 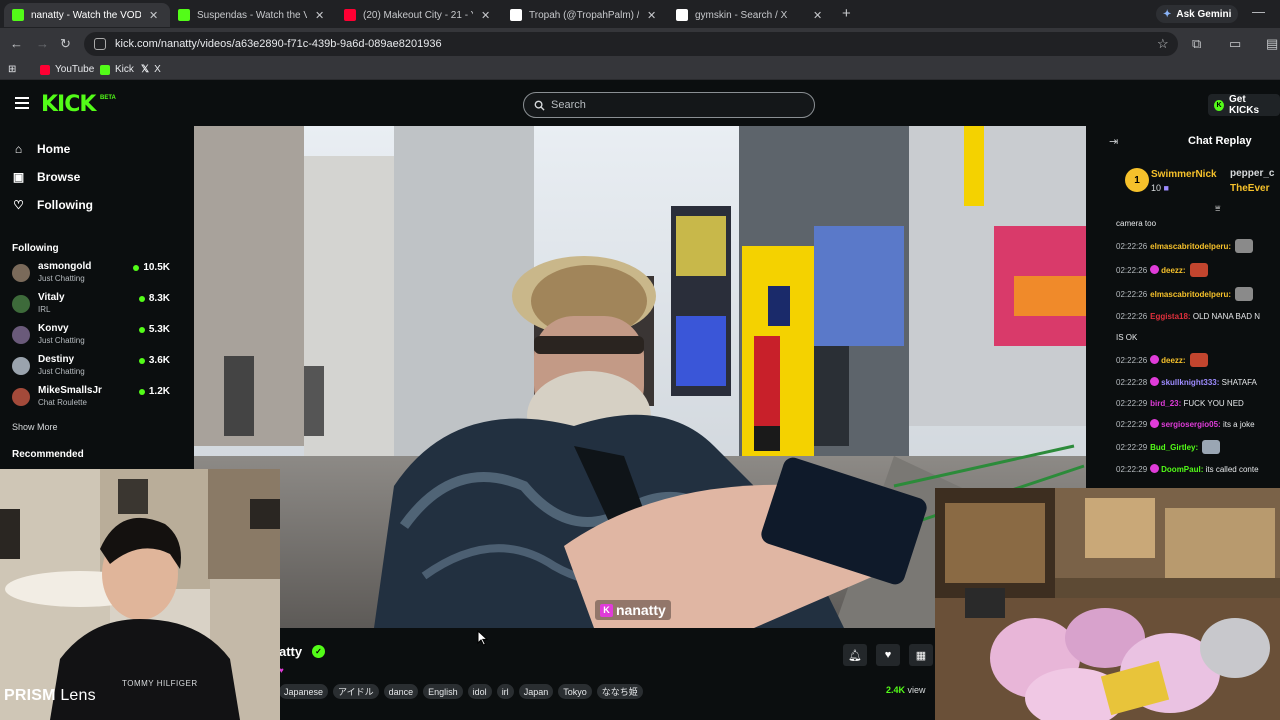 I want to click on live-dot-icon, so click(x=141, y=391).